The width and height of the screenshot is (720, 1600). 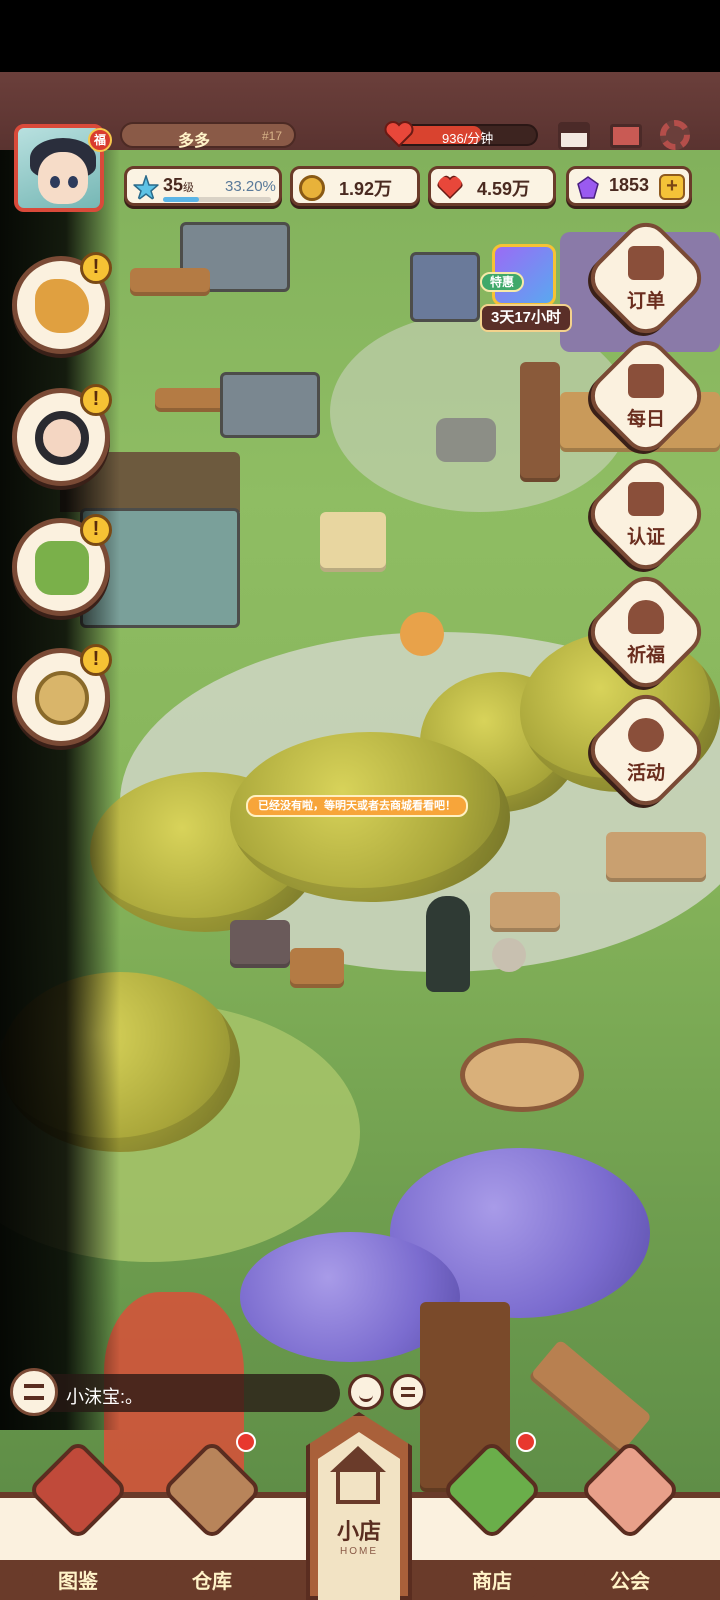 I want to click on shop-notification-dot, so click(x=526, y=1442).